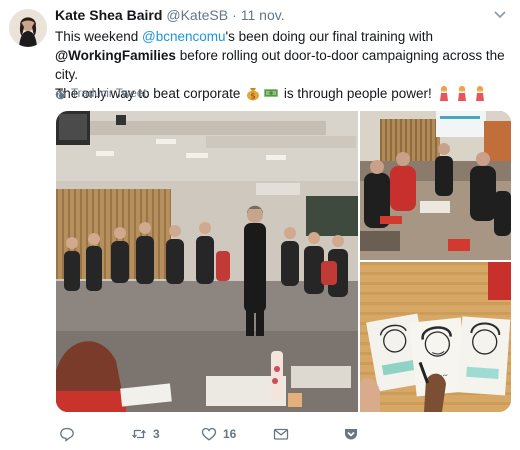  I want to click on heart-icon, so click(209, 434).